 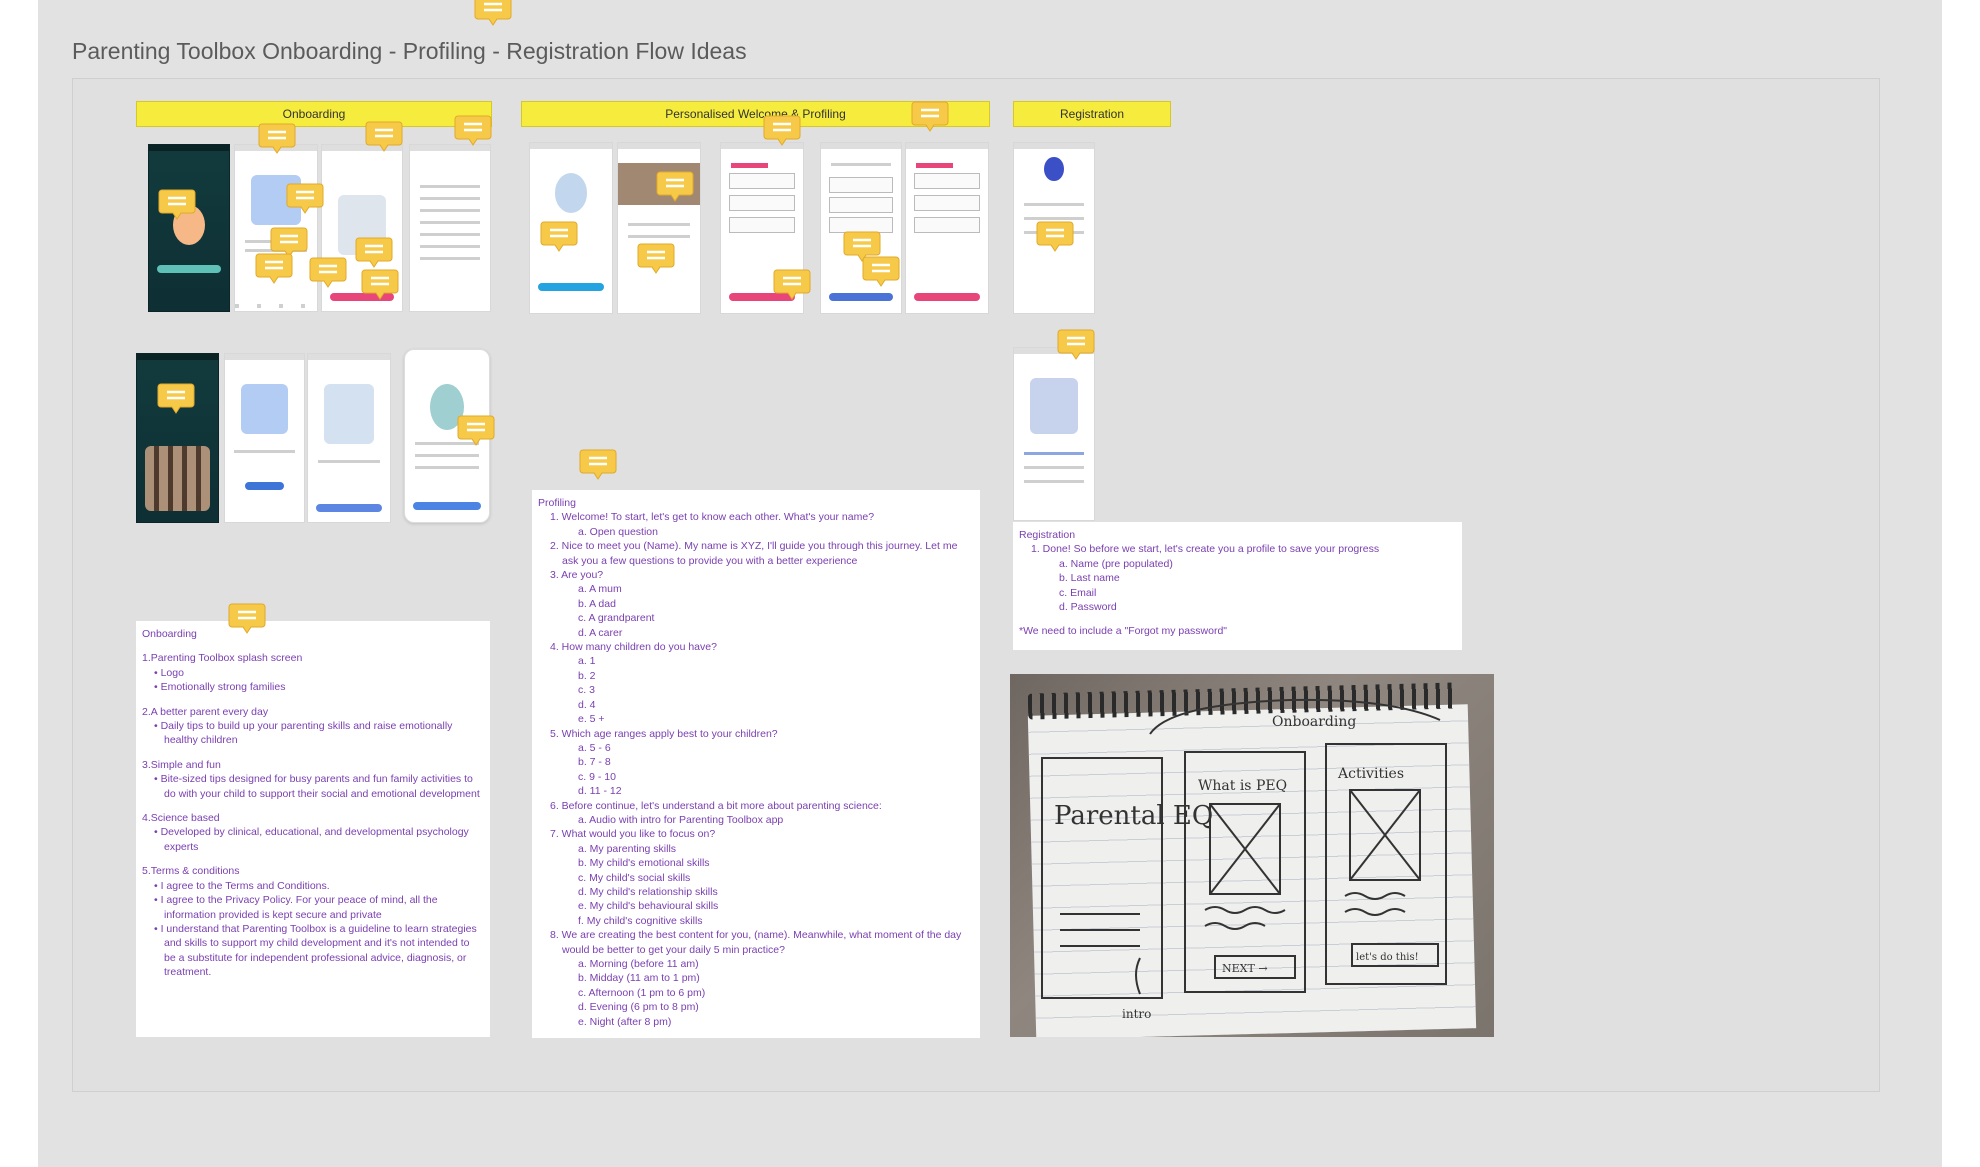 What do you see at coordinates (640, 920) in the screenshot?
I see `answer-option: f. My child's cognitive skills` at bounding box center [640, 920].